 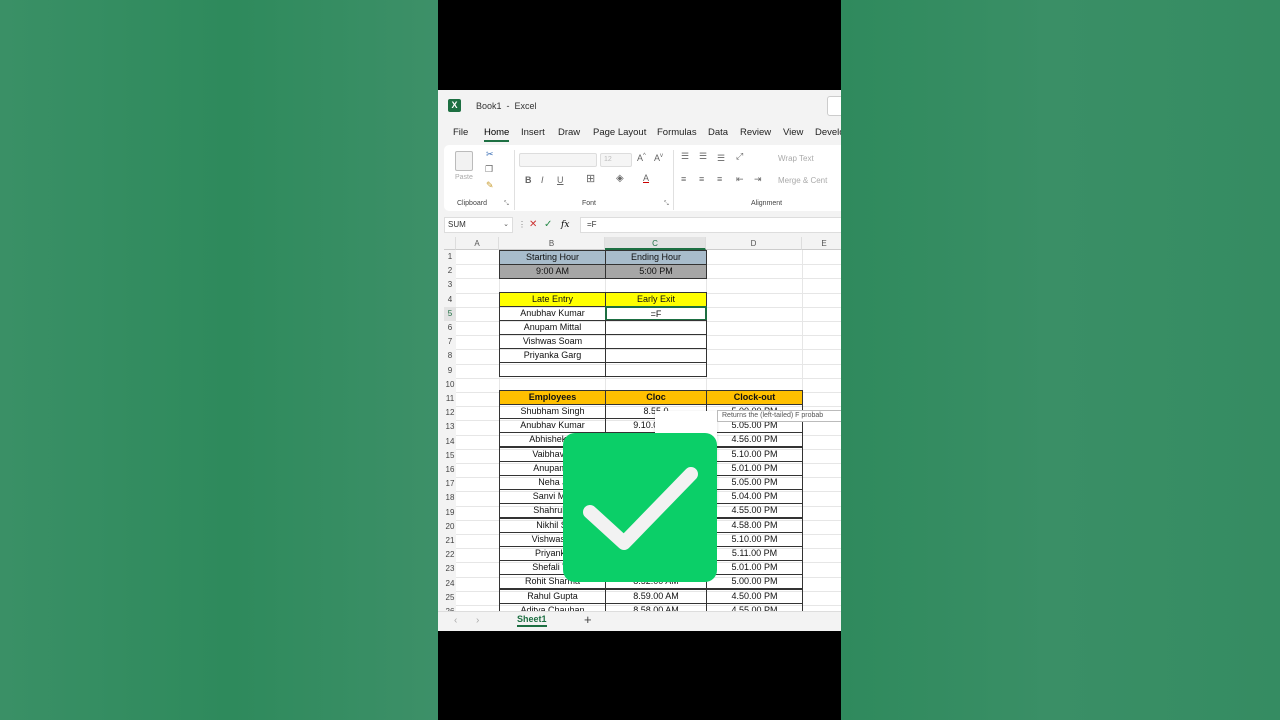 I want to click on cell-b9, so click(x=552, y=369).